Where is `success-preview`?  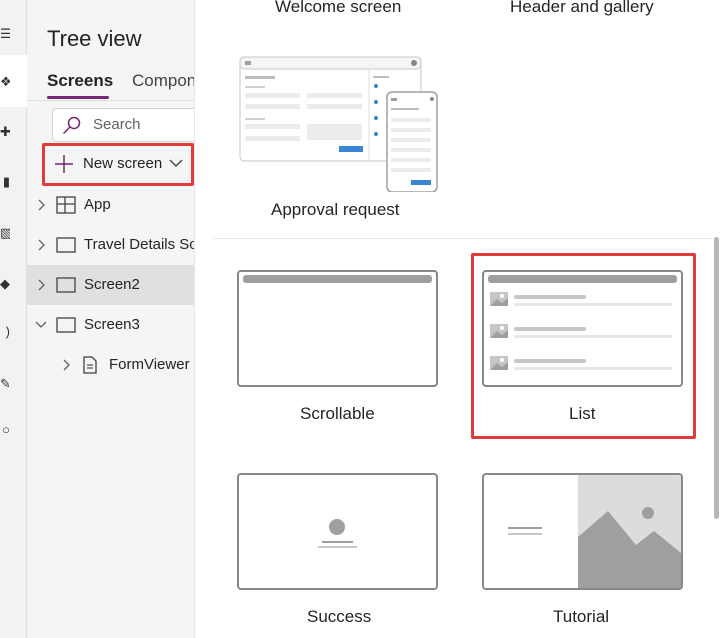
success-preview is located at coordinates (337, 533).